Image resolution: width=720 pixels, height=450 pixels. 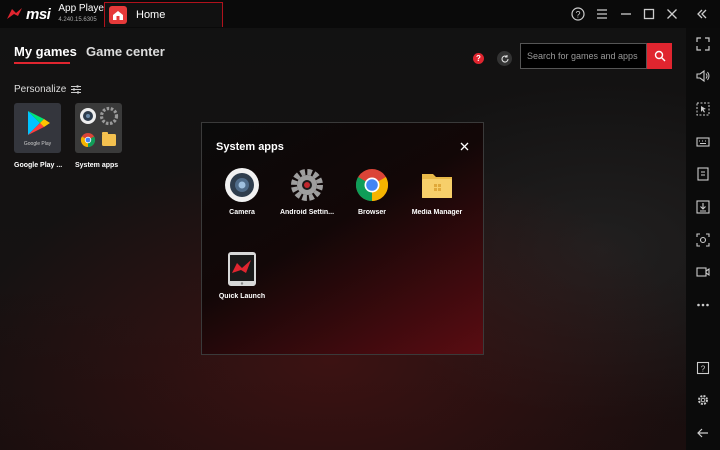 I want to click on brand: msi App Player 4.240.15.6305, so click(x=56, y=14).